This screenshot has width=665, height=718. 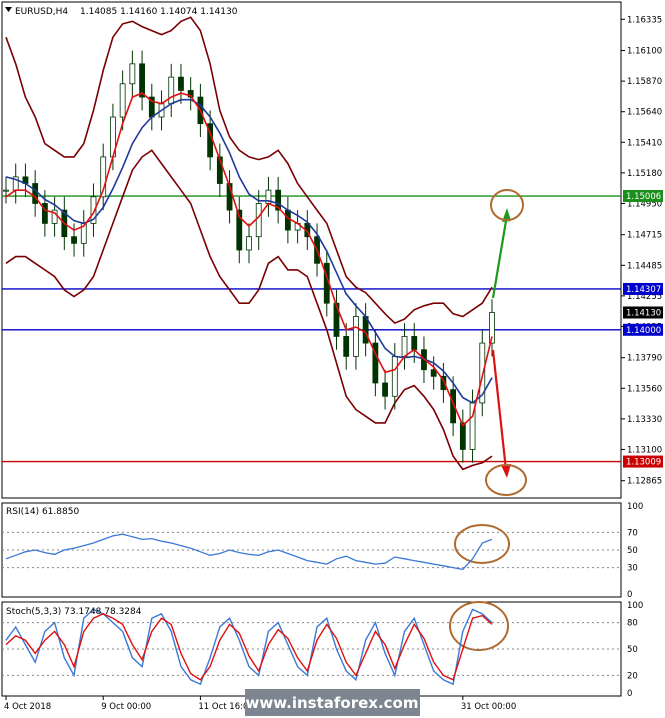 I want to click on price-tick-label-12: 1.13560, so click(x=644, y=389).